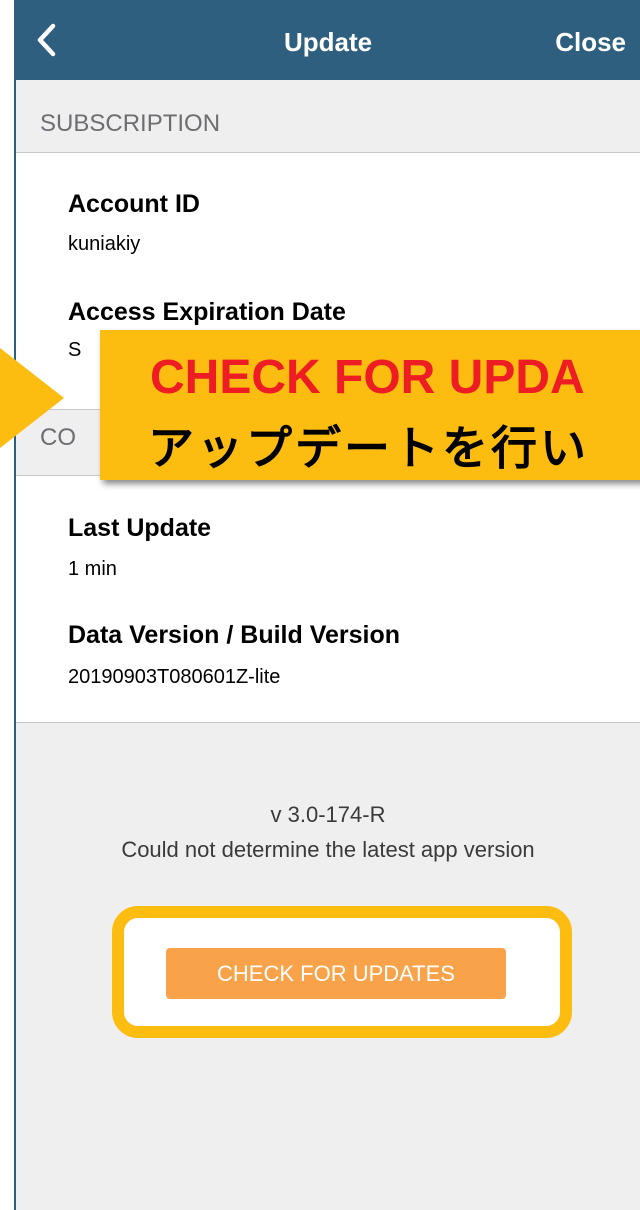  What do you see at coordinates (140, 528) in the screenshot?
I see `last-update-label: Last Update` at bounding box center [140, 528].